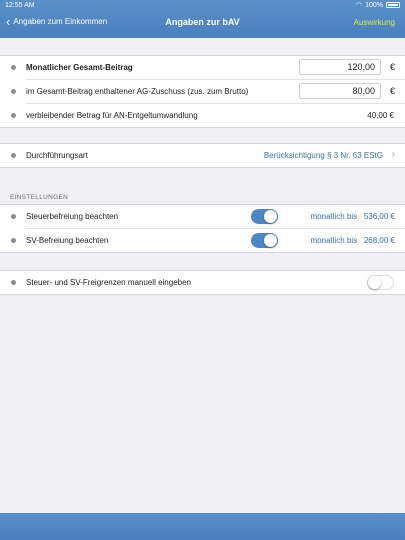  Describe the element at coordinates (79, 67) in the screenshot. I see `gesamt-beitrag-label: Monatlicher Gesamt-Beitrag` at that location.